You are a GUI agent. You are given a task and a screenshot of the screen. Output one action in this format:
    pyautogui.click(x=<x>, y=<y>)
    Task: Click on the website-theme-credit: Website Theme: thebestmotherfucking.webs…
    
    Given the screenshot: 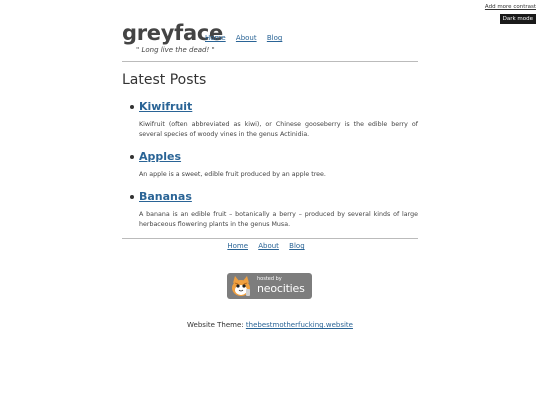 What is the action you would take?
    pyautogui.click(x=270, y=325)
    